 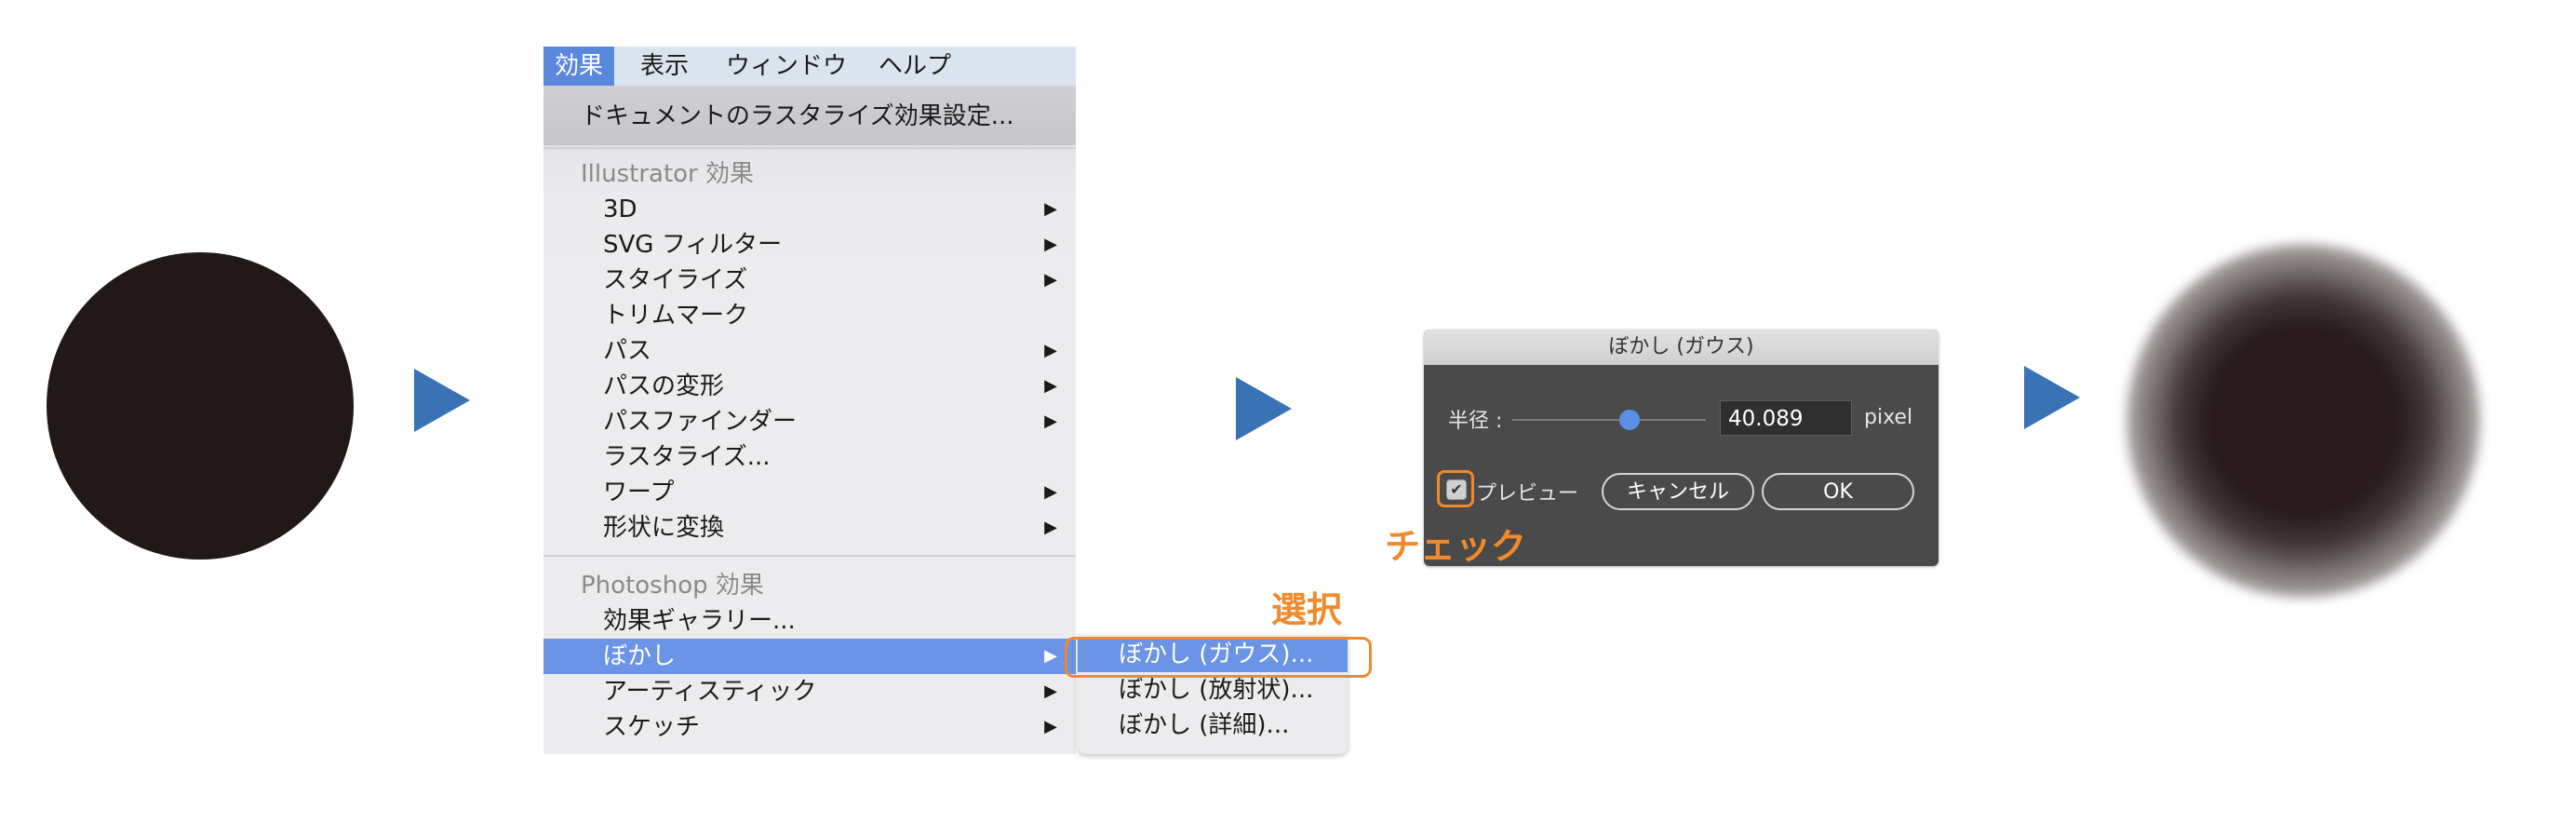 I want to click on ok-button: OK, so click(x=1838, y=491).